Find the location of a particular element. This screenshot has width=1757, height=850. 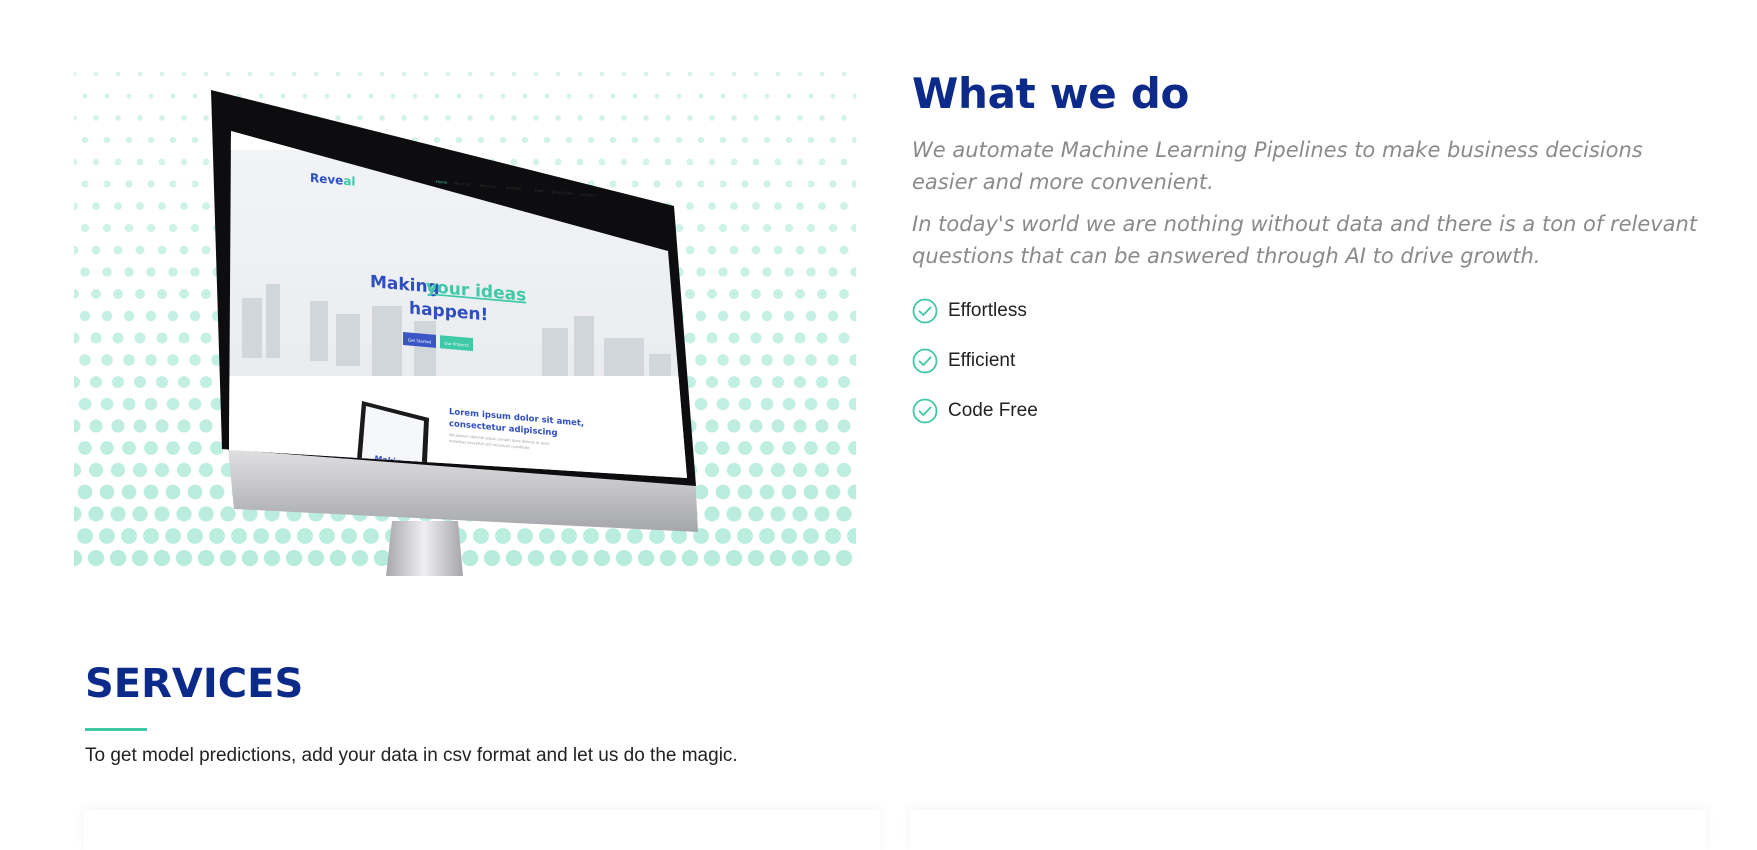

services-title: SERVICES is located at coordinates (194, 684).